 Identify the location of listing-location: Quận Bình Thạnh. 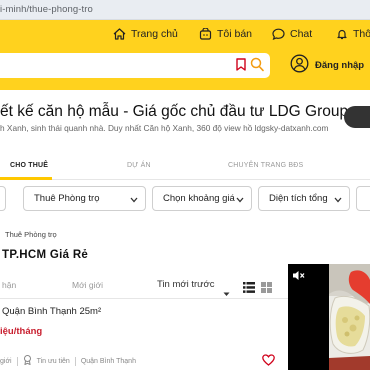
(108, 361).